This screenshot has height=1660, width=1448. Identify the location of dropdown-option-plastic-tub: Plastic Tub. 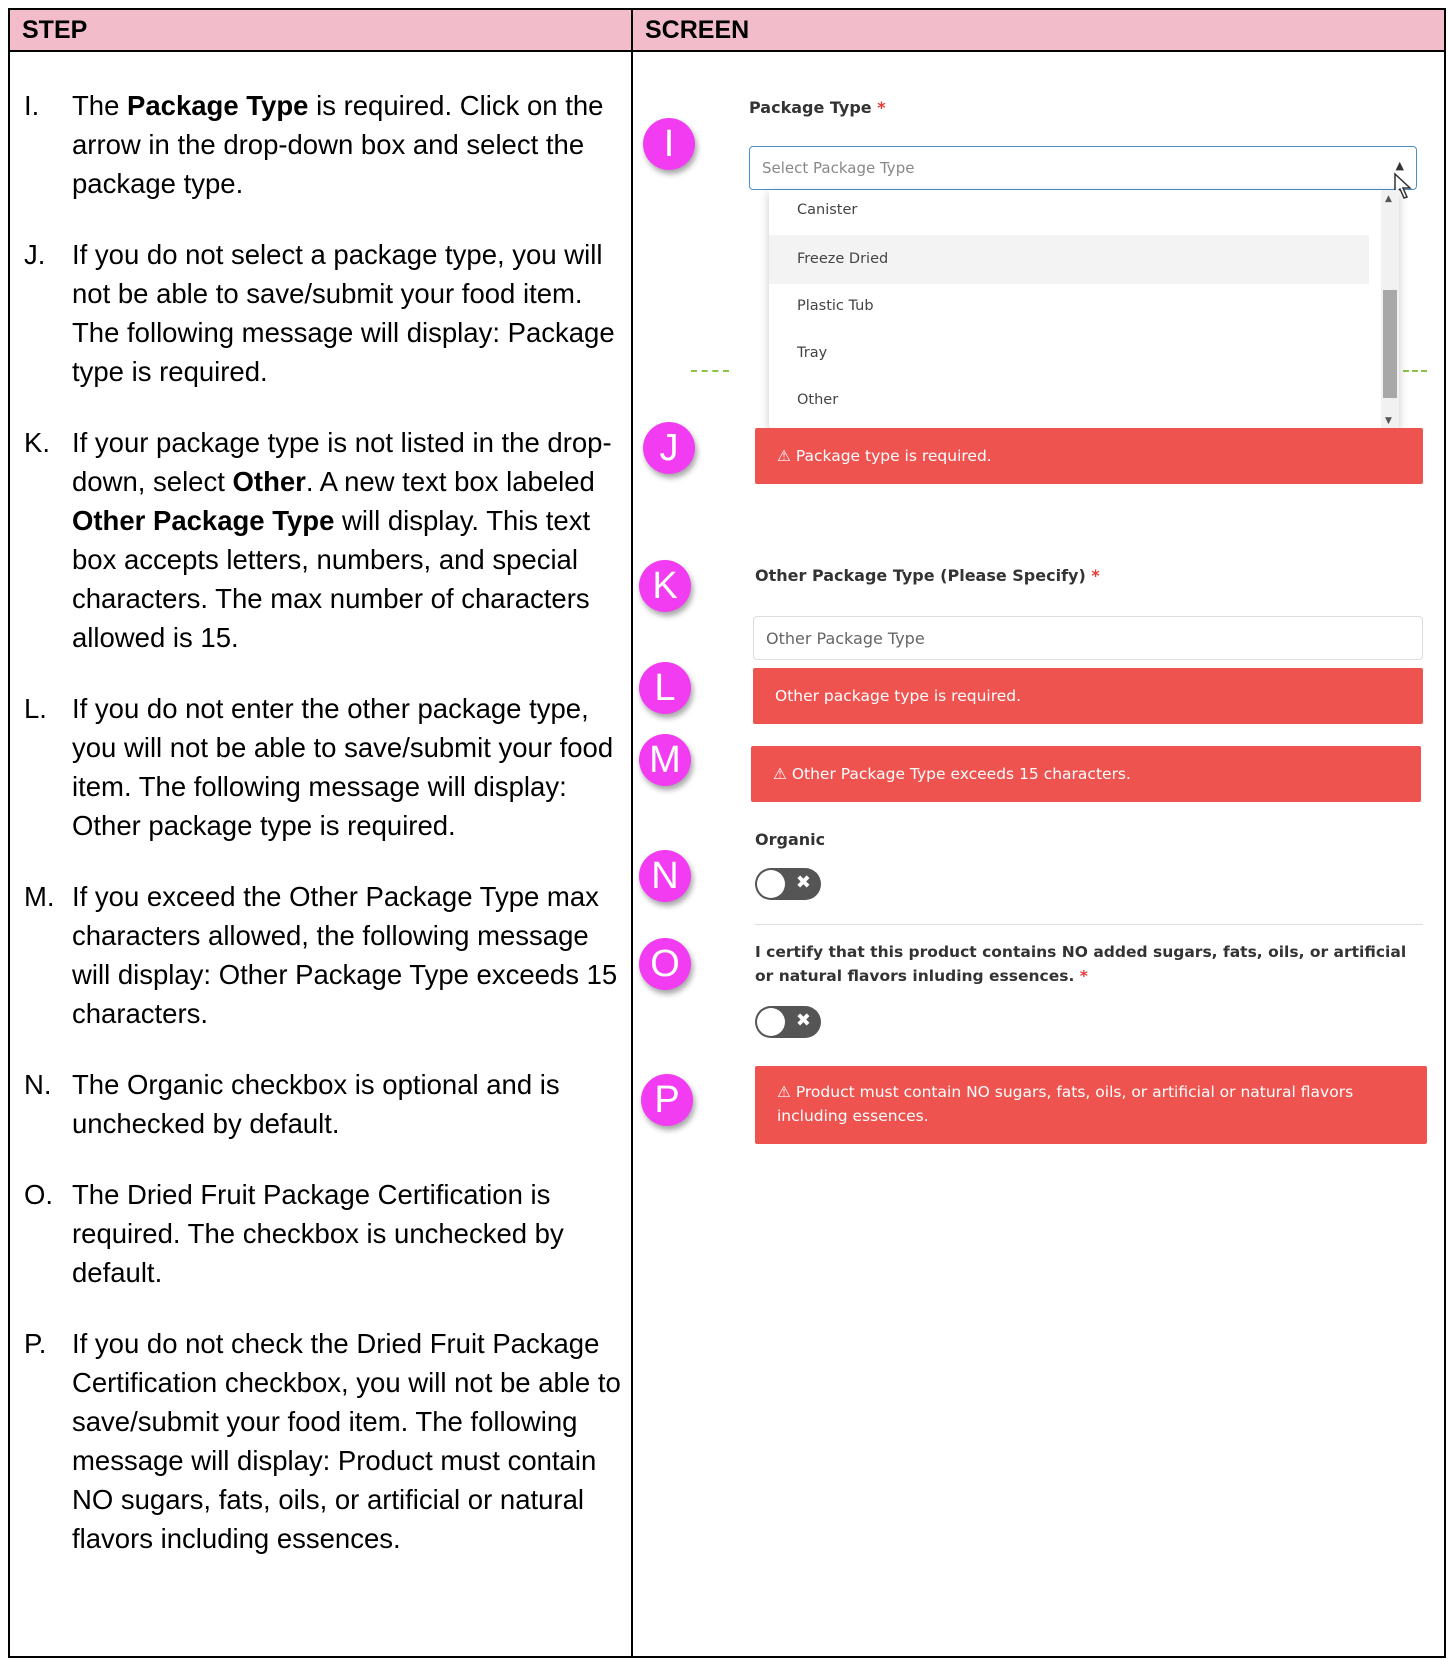
(1069, 306).